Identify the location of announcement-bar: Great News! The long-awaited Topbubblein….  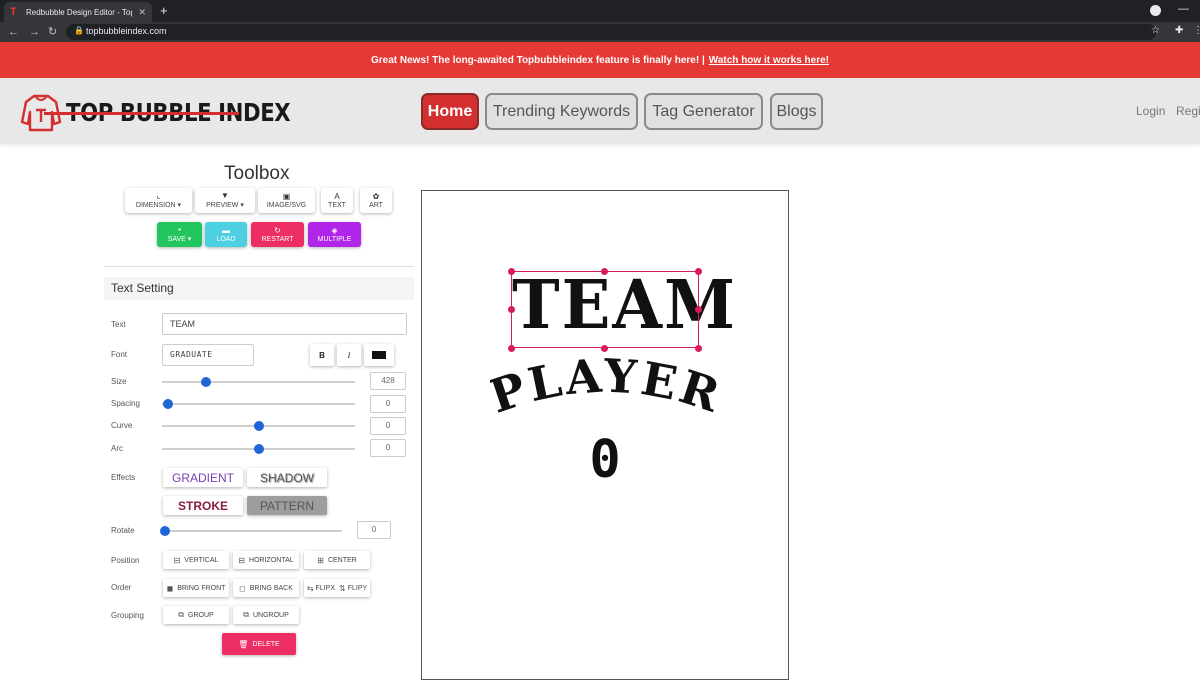
(600, 60).